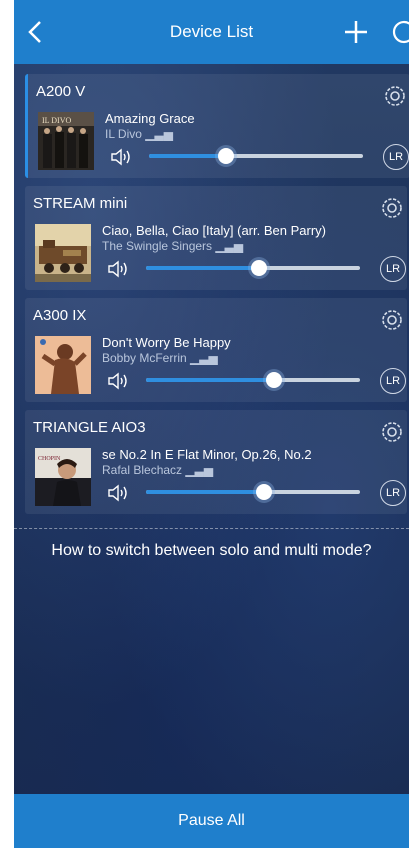 The image size is (409, 848). Describe the element at coordinates (166, 342) in the screenshot. I see `song-title: Don't Worry Be Happy` at that location.